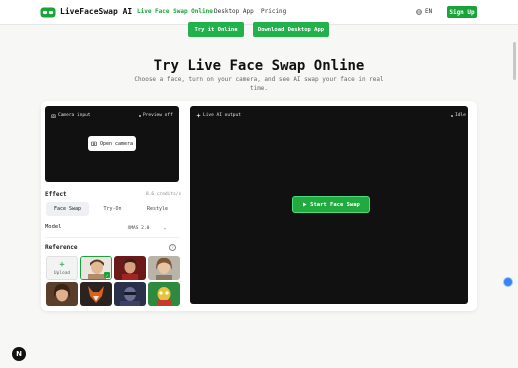  Describe the element at coordinates (62, 273) in the screenshot. I see `upload-label: Upload` at that location.